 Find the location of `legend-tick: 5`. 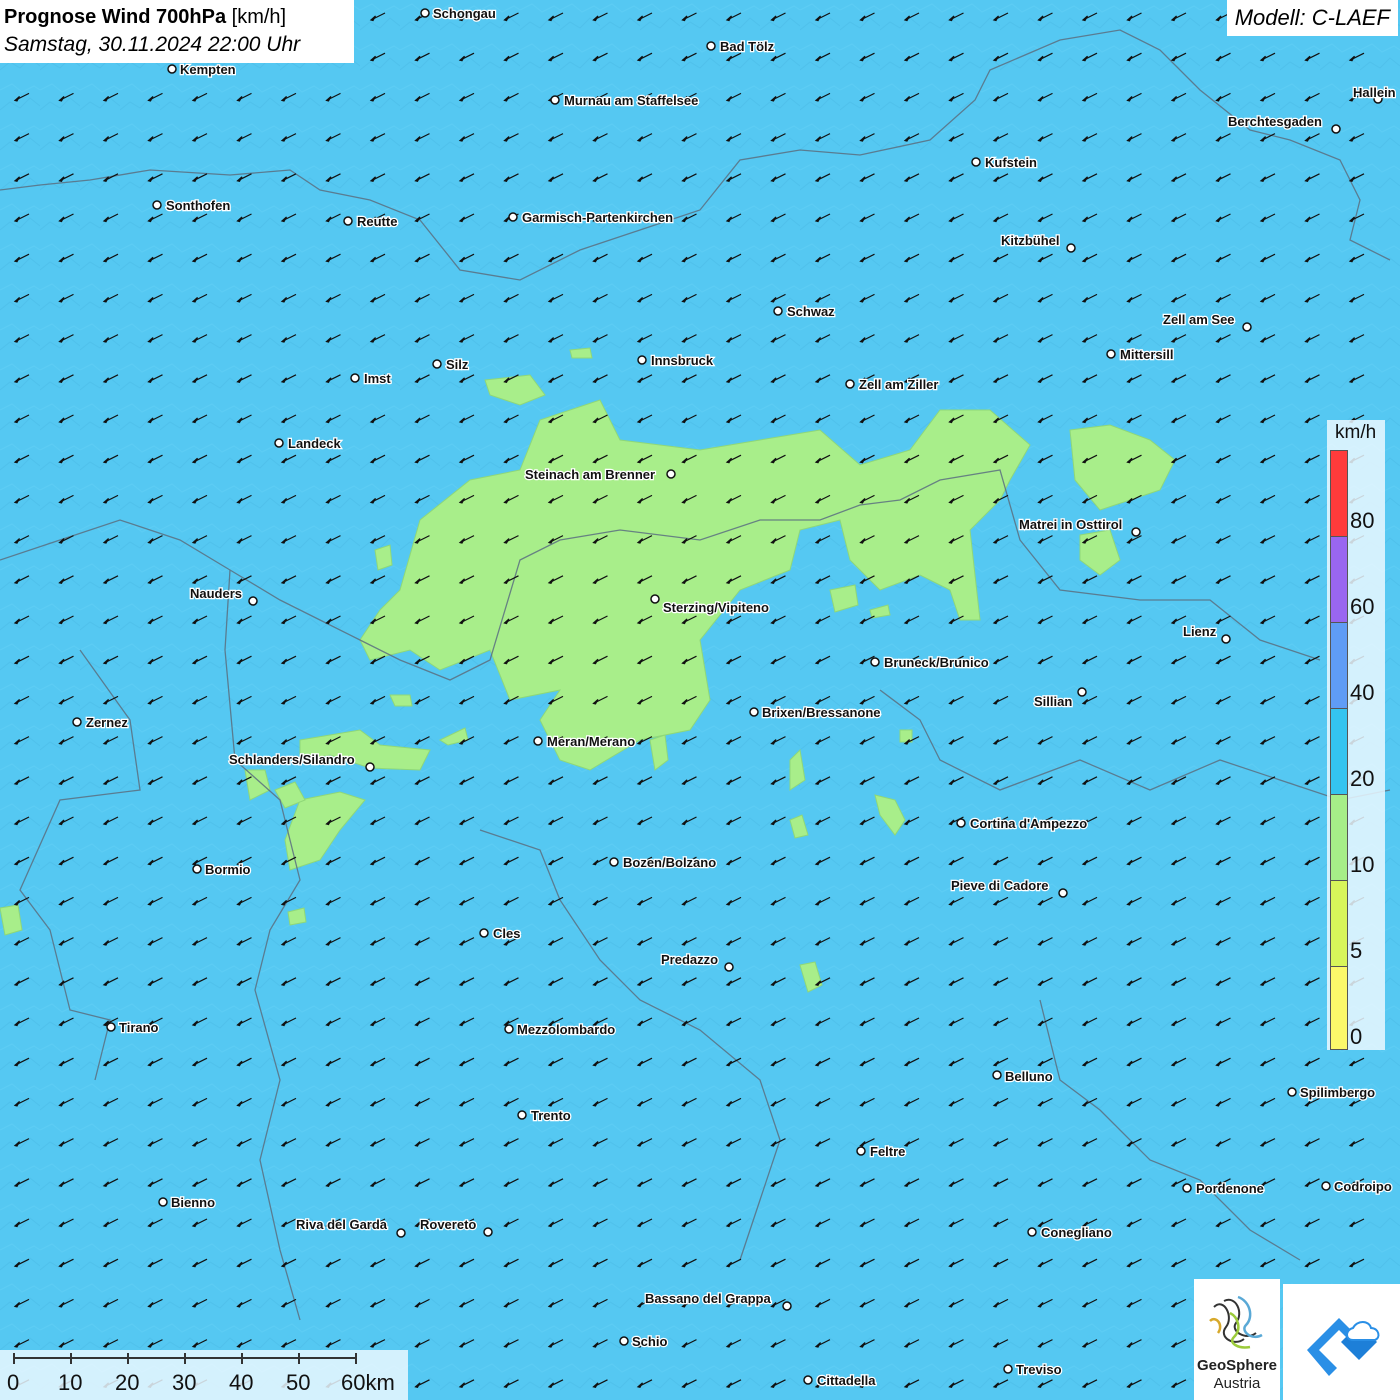

legend-tick: 5 is located at coordinates (1356, 950).